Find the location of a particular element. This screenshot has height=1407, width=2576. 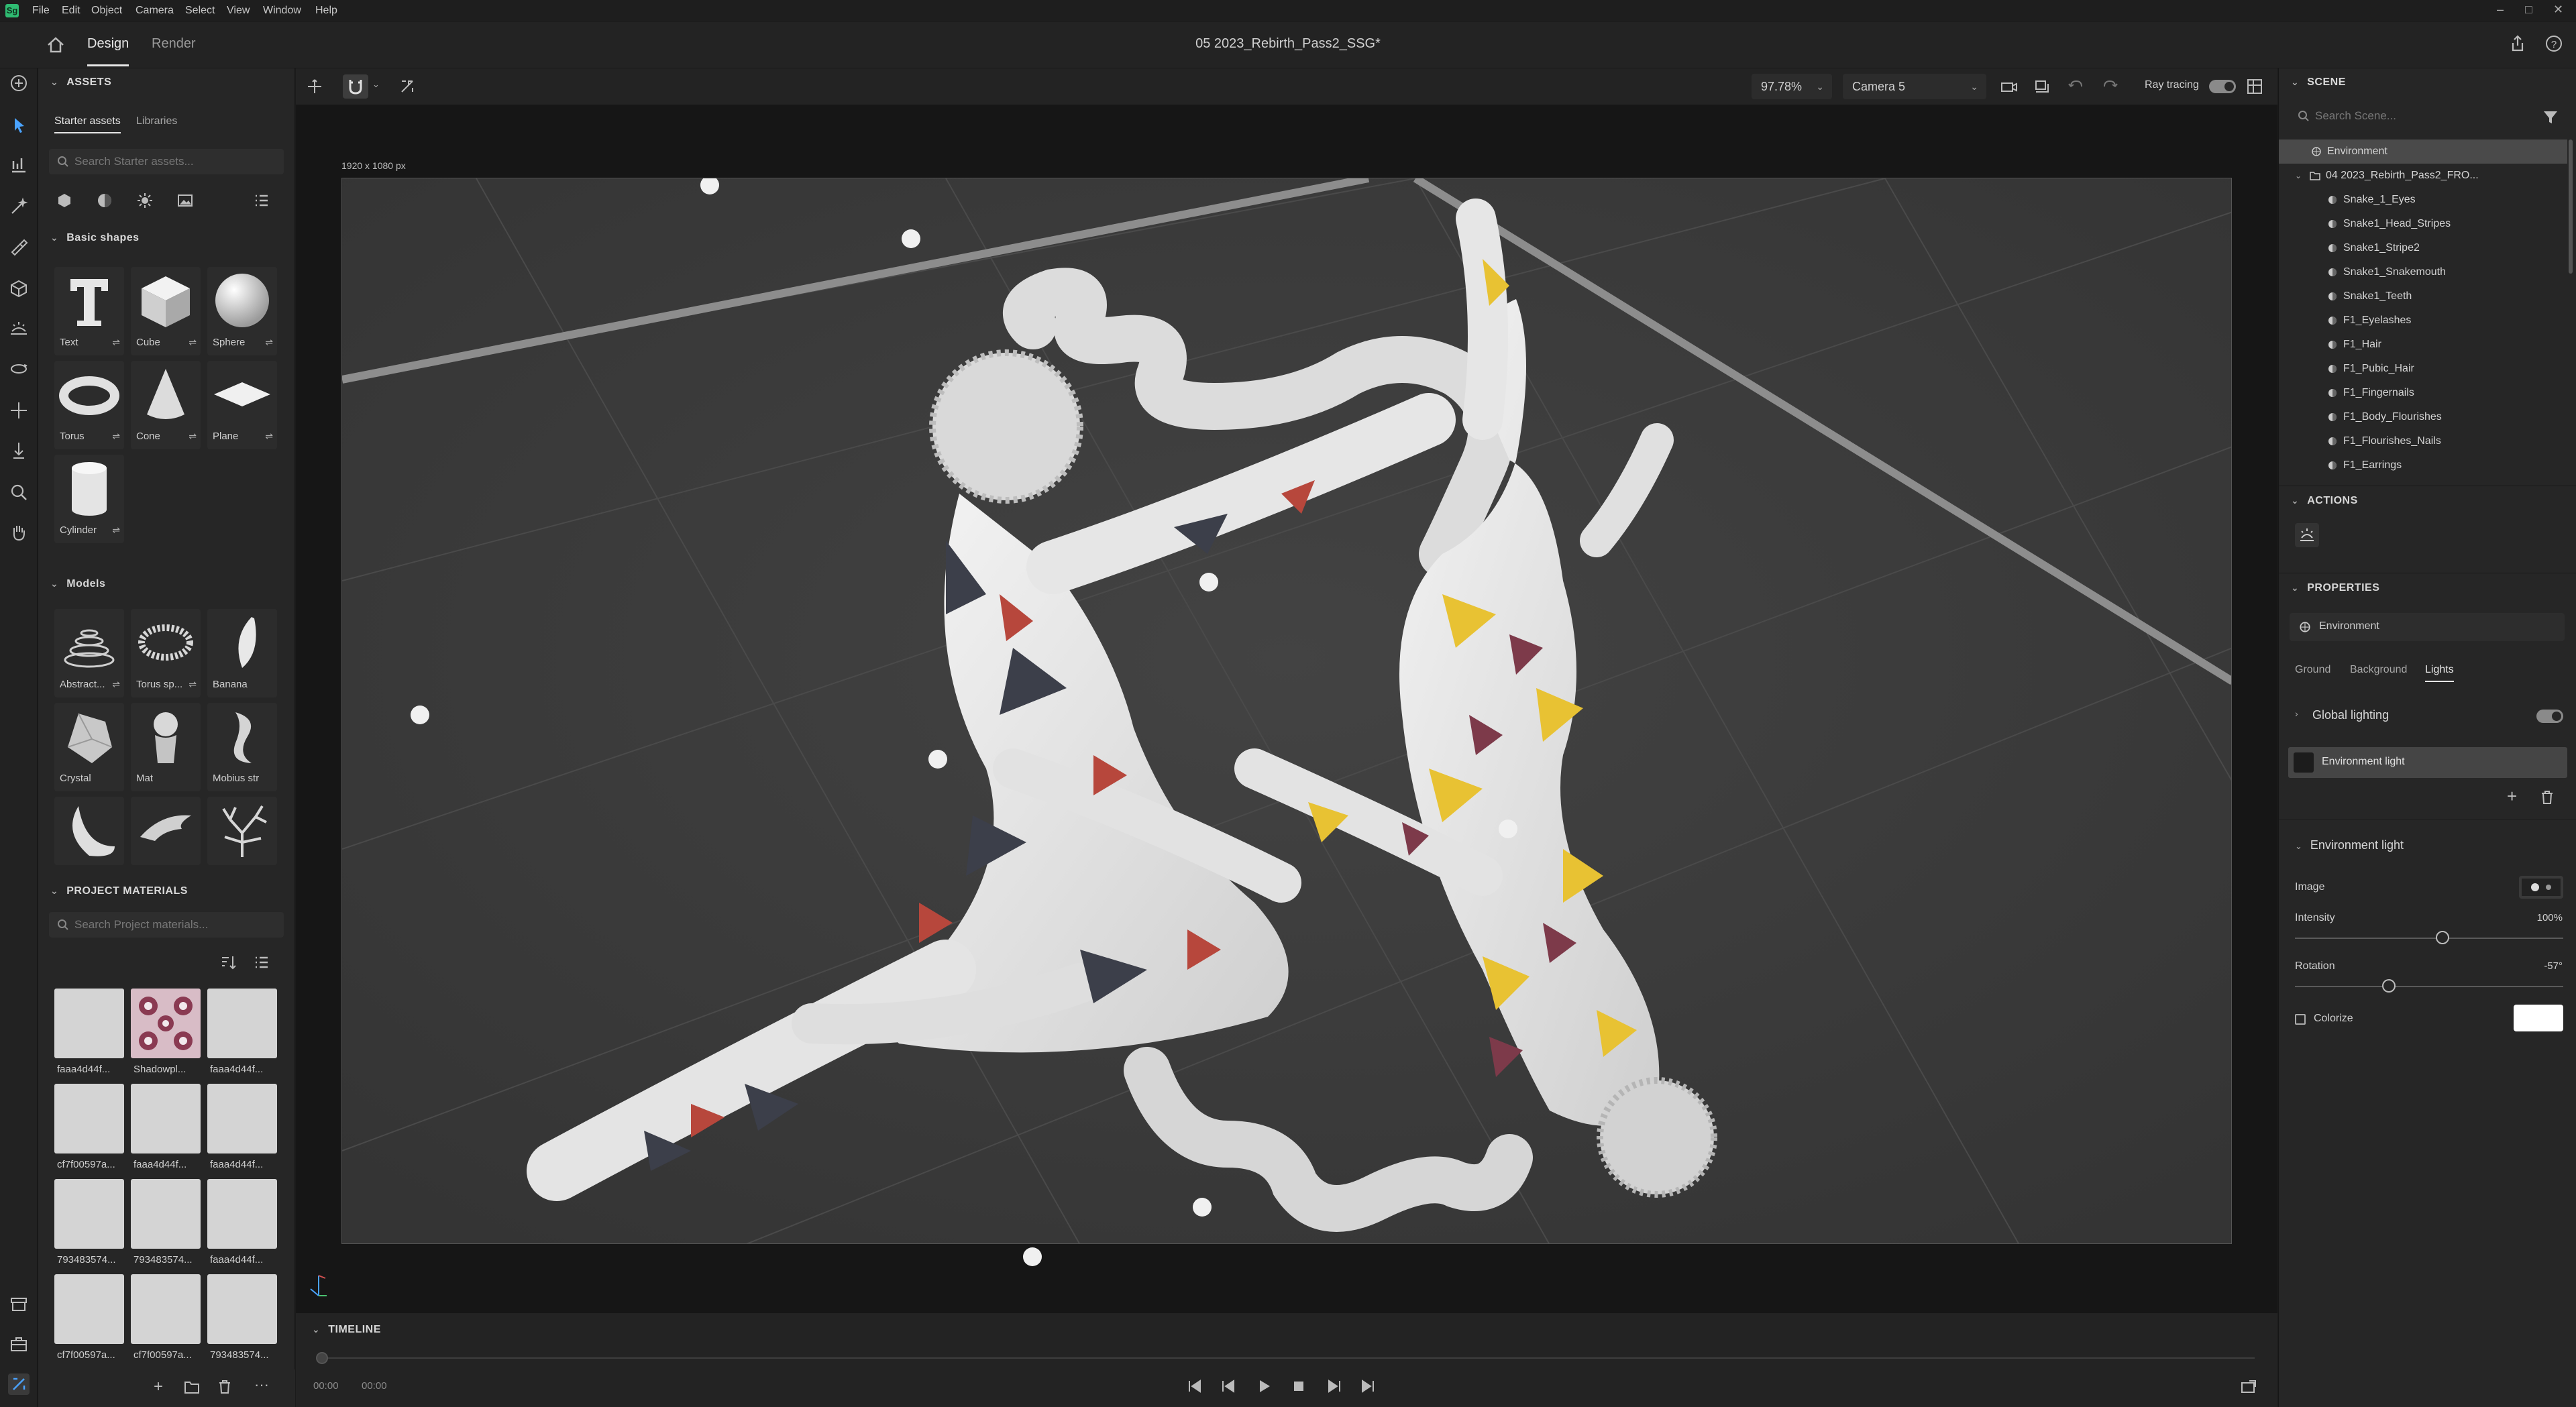

assets-header: ⌄ ASSETS is located at coordinates (80, 82).